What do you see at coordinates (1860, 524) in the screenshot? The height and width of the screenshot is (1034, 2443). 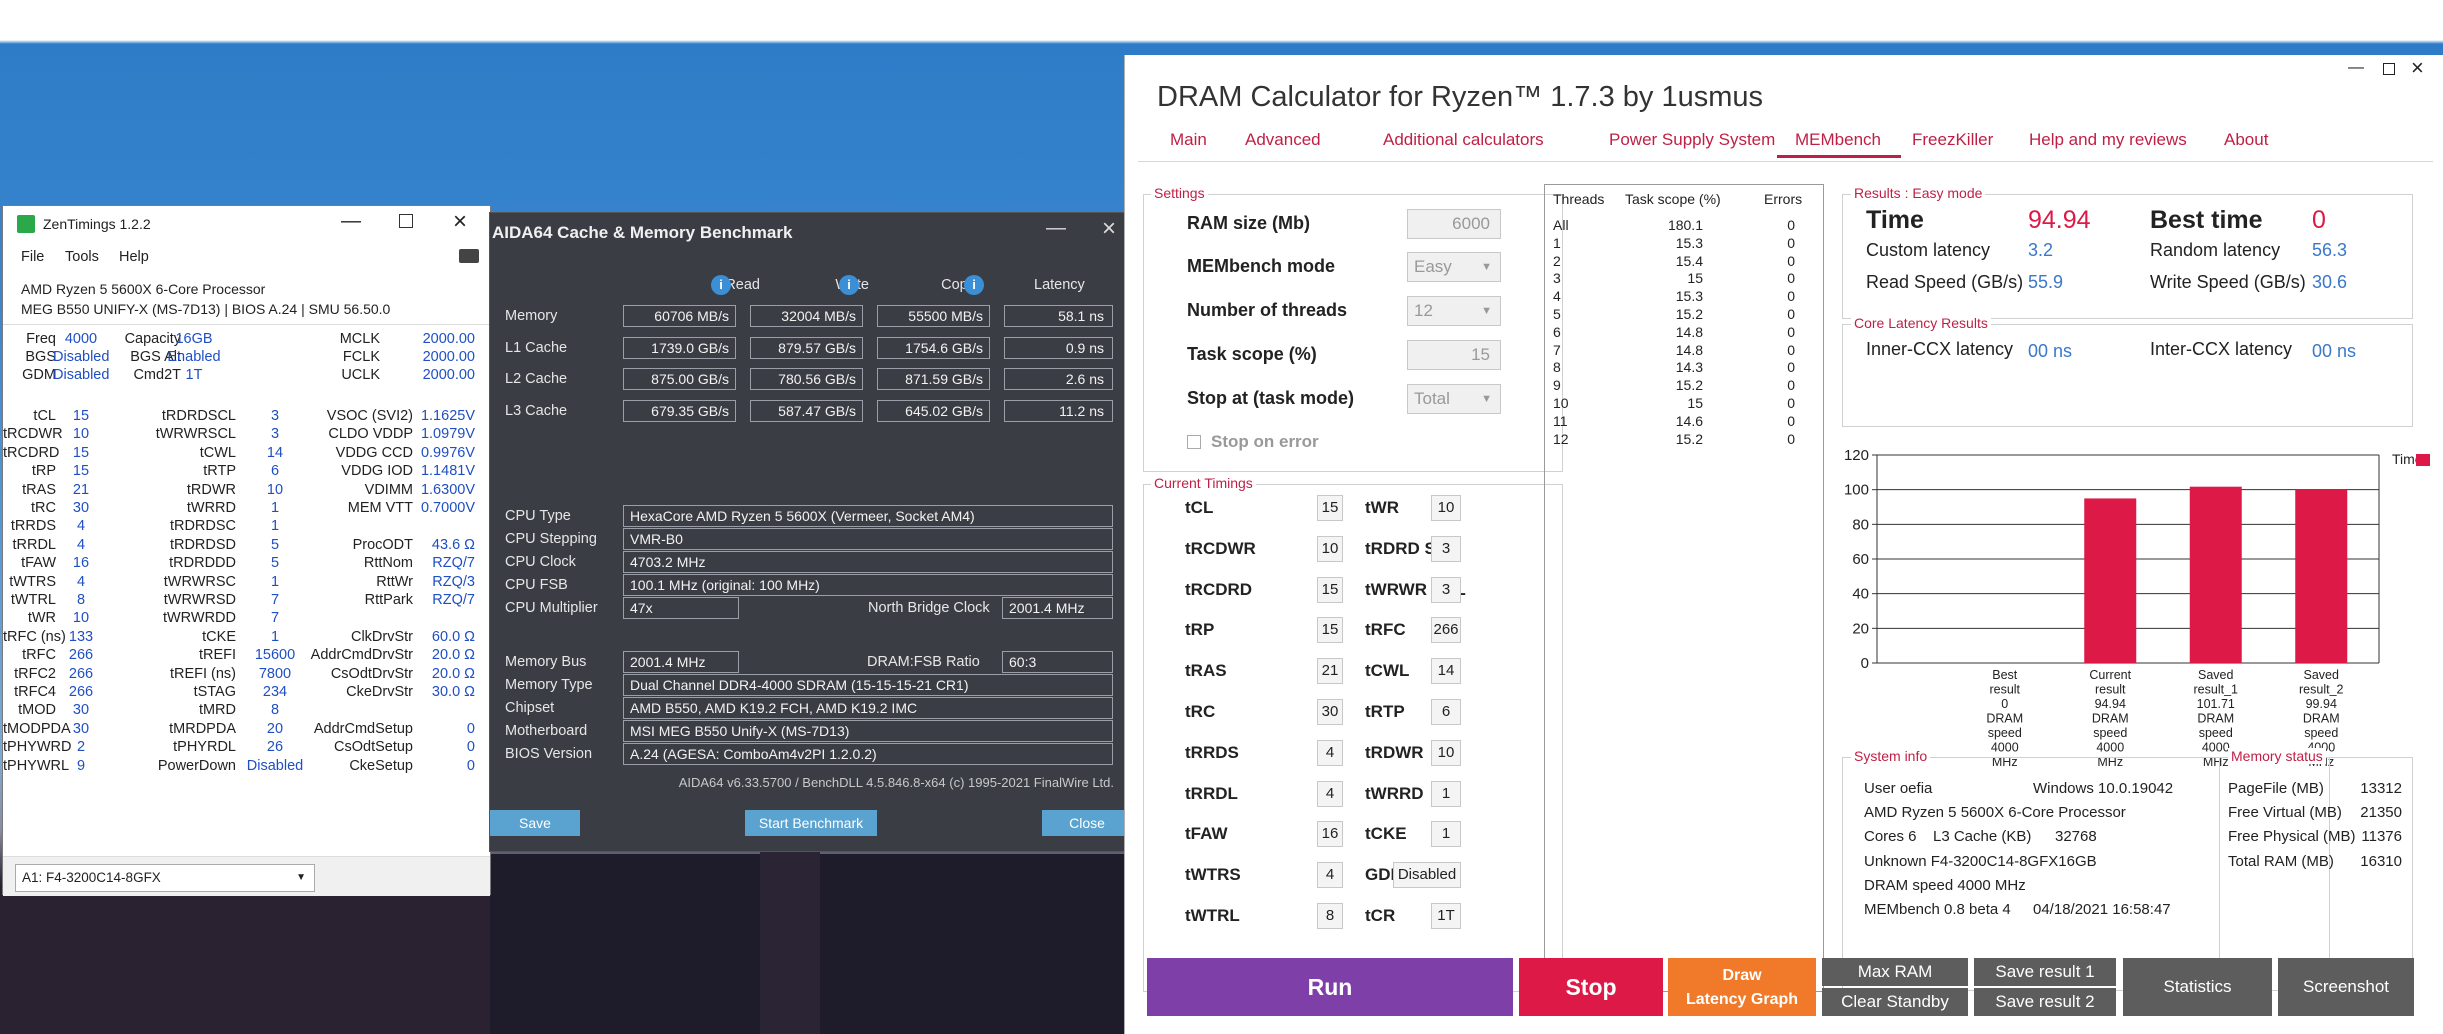 I see `y-tick-label: 80` at bounding box center [1860, 524].